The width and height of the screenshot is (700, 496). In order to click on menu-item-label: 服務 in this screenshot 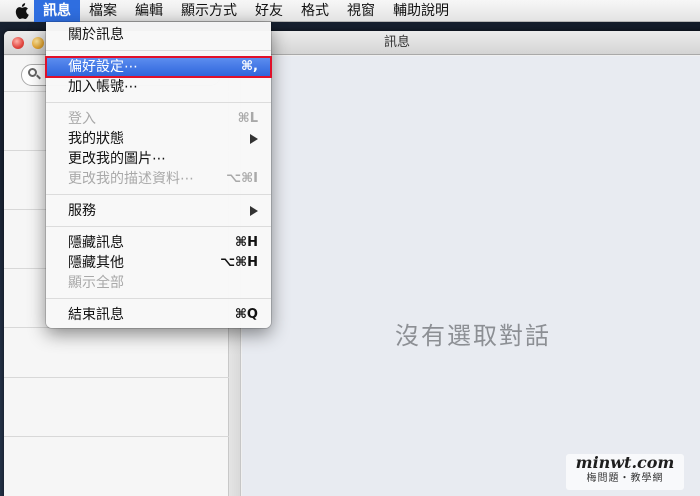, I will do `click(82, 211)`.